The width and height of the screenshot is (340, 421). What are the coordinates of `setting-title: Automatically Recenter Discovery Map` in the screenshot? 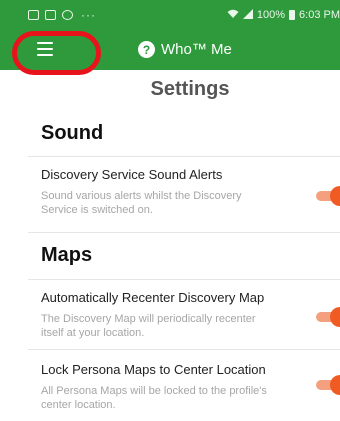 It's located at (153, 297).